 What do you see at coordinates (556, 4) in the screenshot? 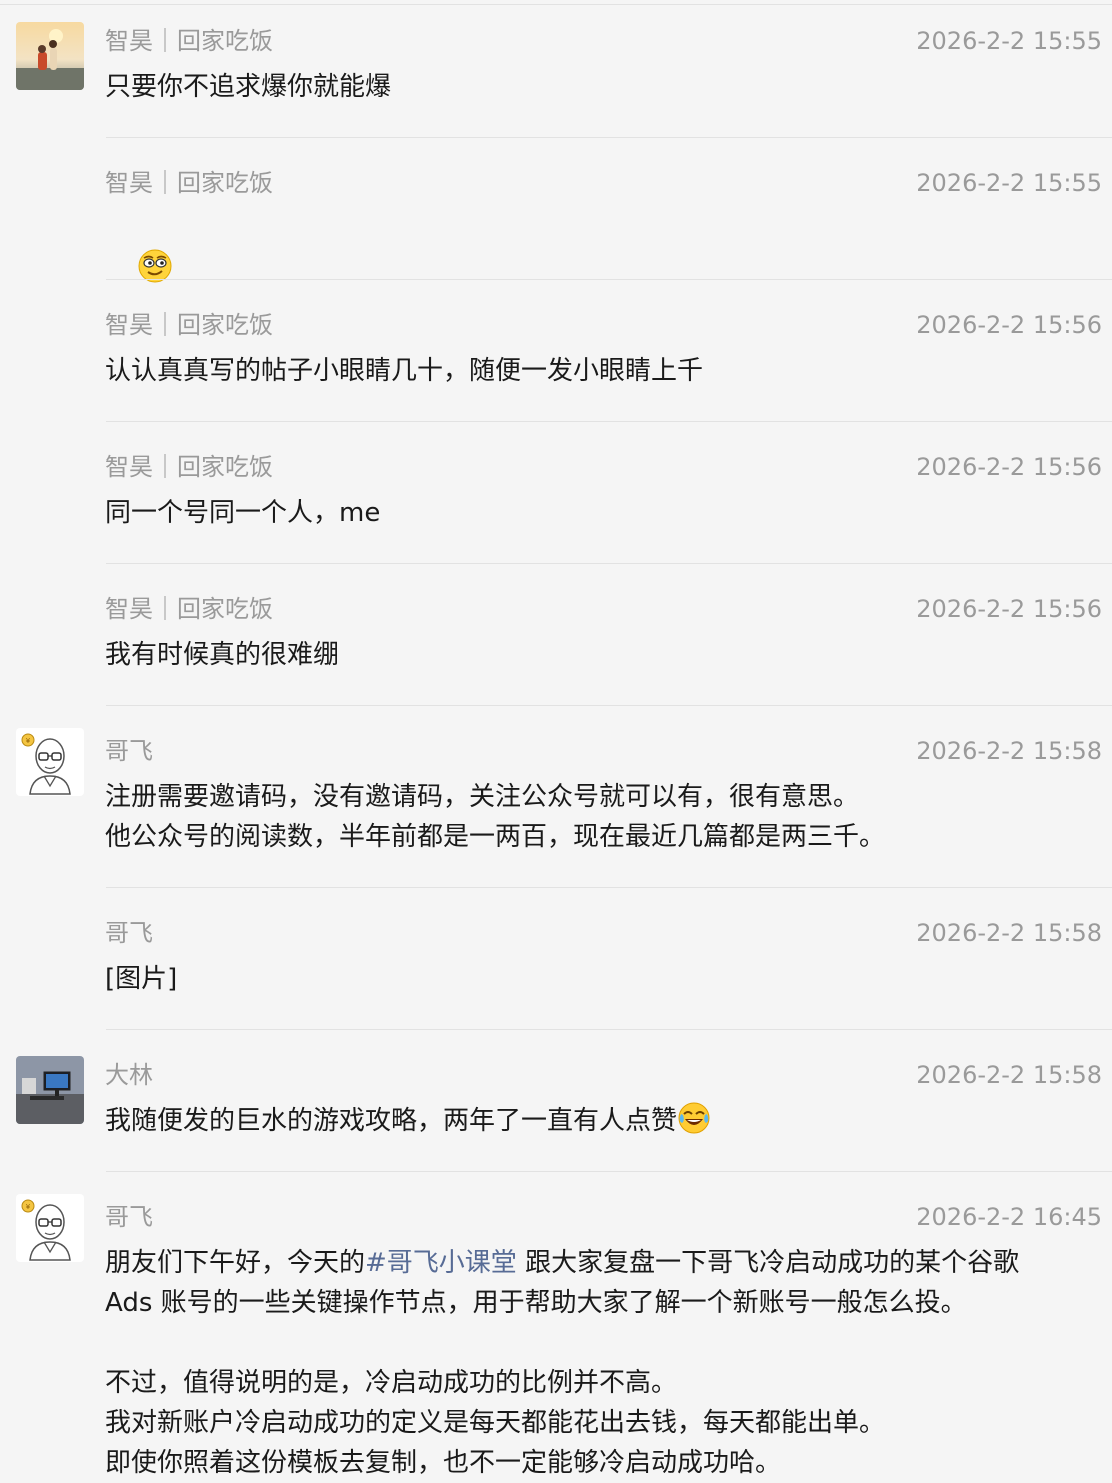
I see `top-divider` at bounding box center [556, 4].